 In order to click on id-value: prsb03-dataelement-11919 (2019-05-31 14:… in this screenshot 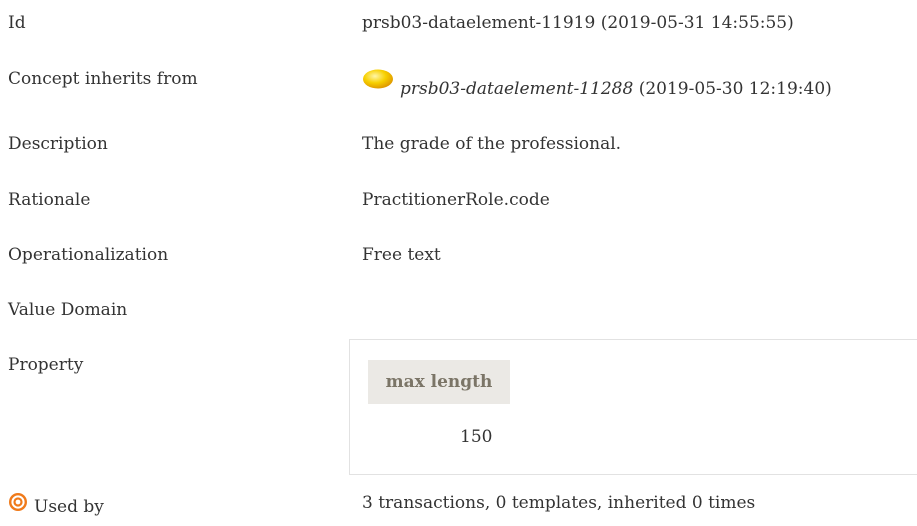, I will do `click(578, 23)`.